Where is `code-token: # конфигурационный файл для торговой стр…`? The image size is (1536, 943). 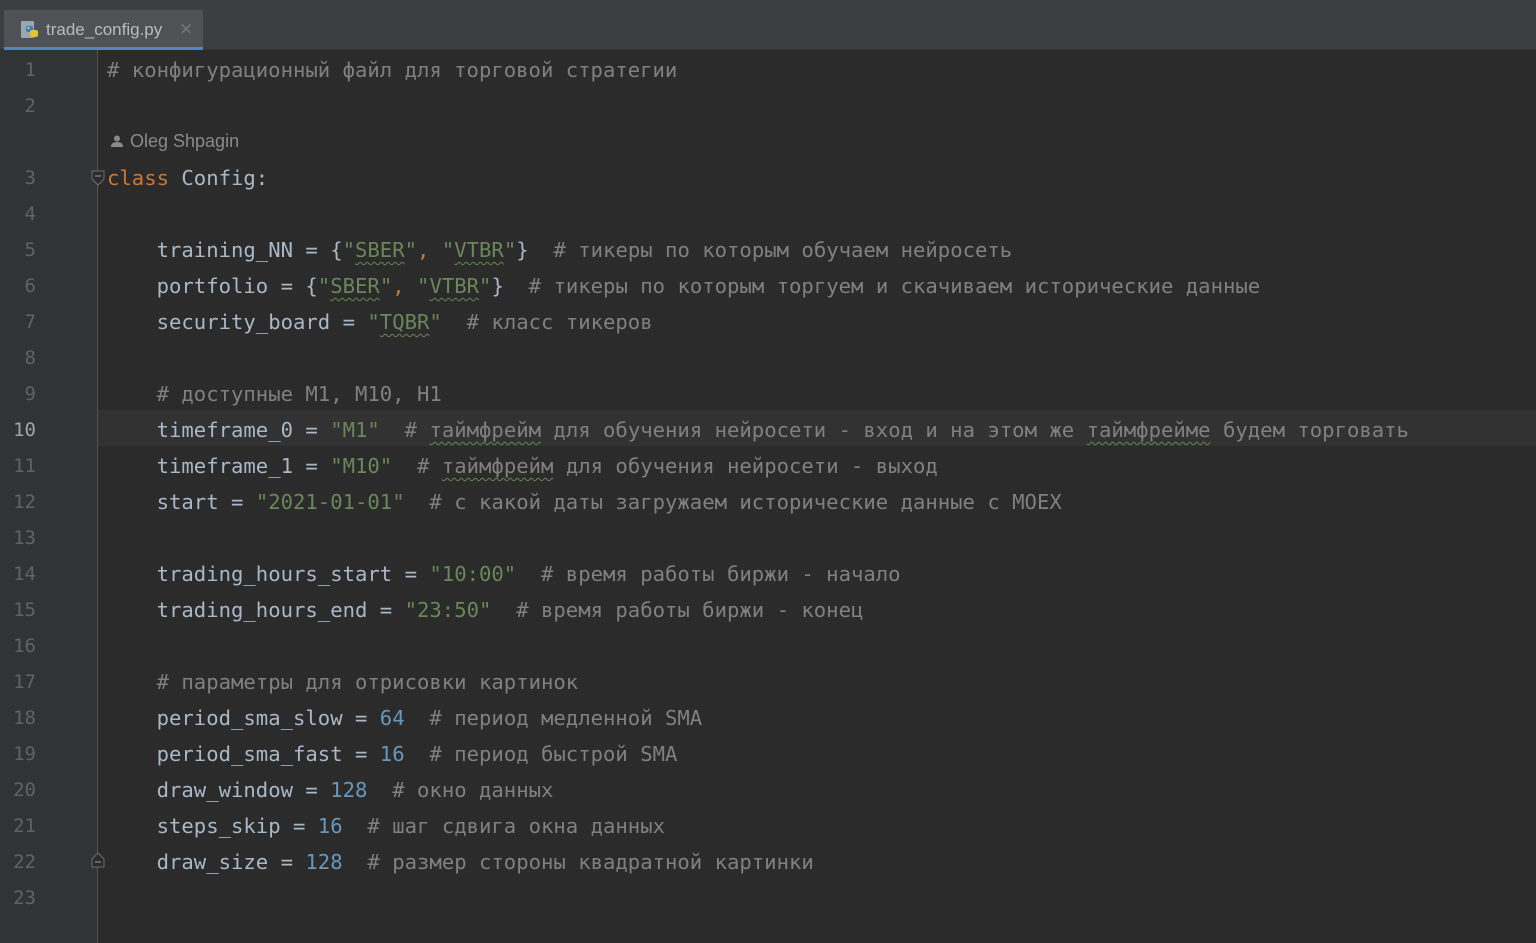
code-token: # конфигурационный файл для торговой стр… is located at coordinates (392, 70).